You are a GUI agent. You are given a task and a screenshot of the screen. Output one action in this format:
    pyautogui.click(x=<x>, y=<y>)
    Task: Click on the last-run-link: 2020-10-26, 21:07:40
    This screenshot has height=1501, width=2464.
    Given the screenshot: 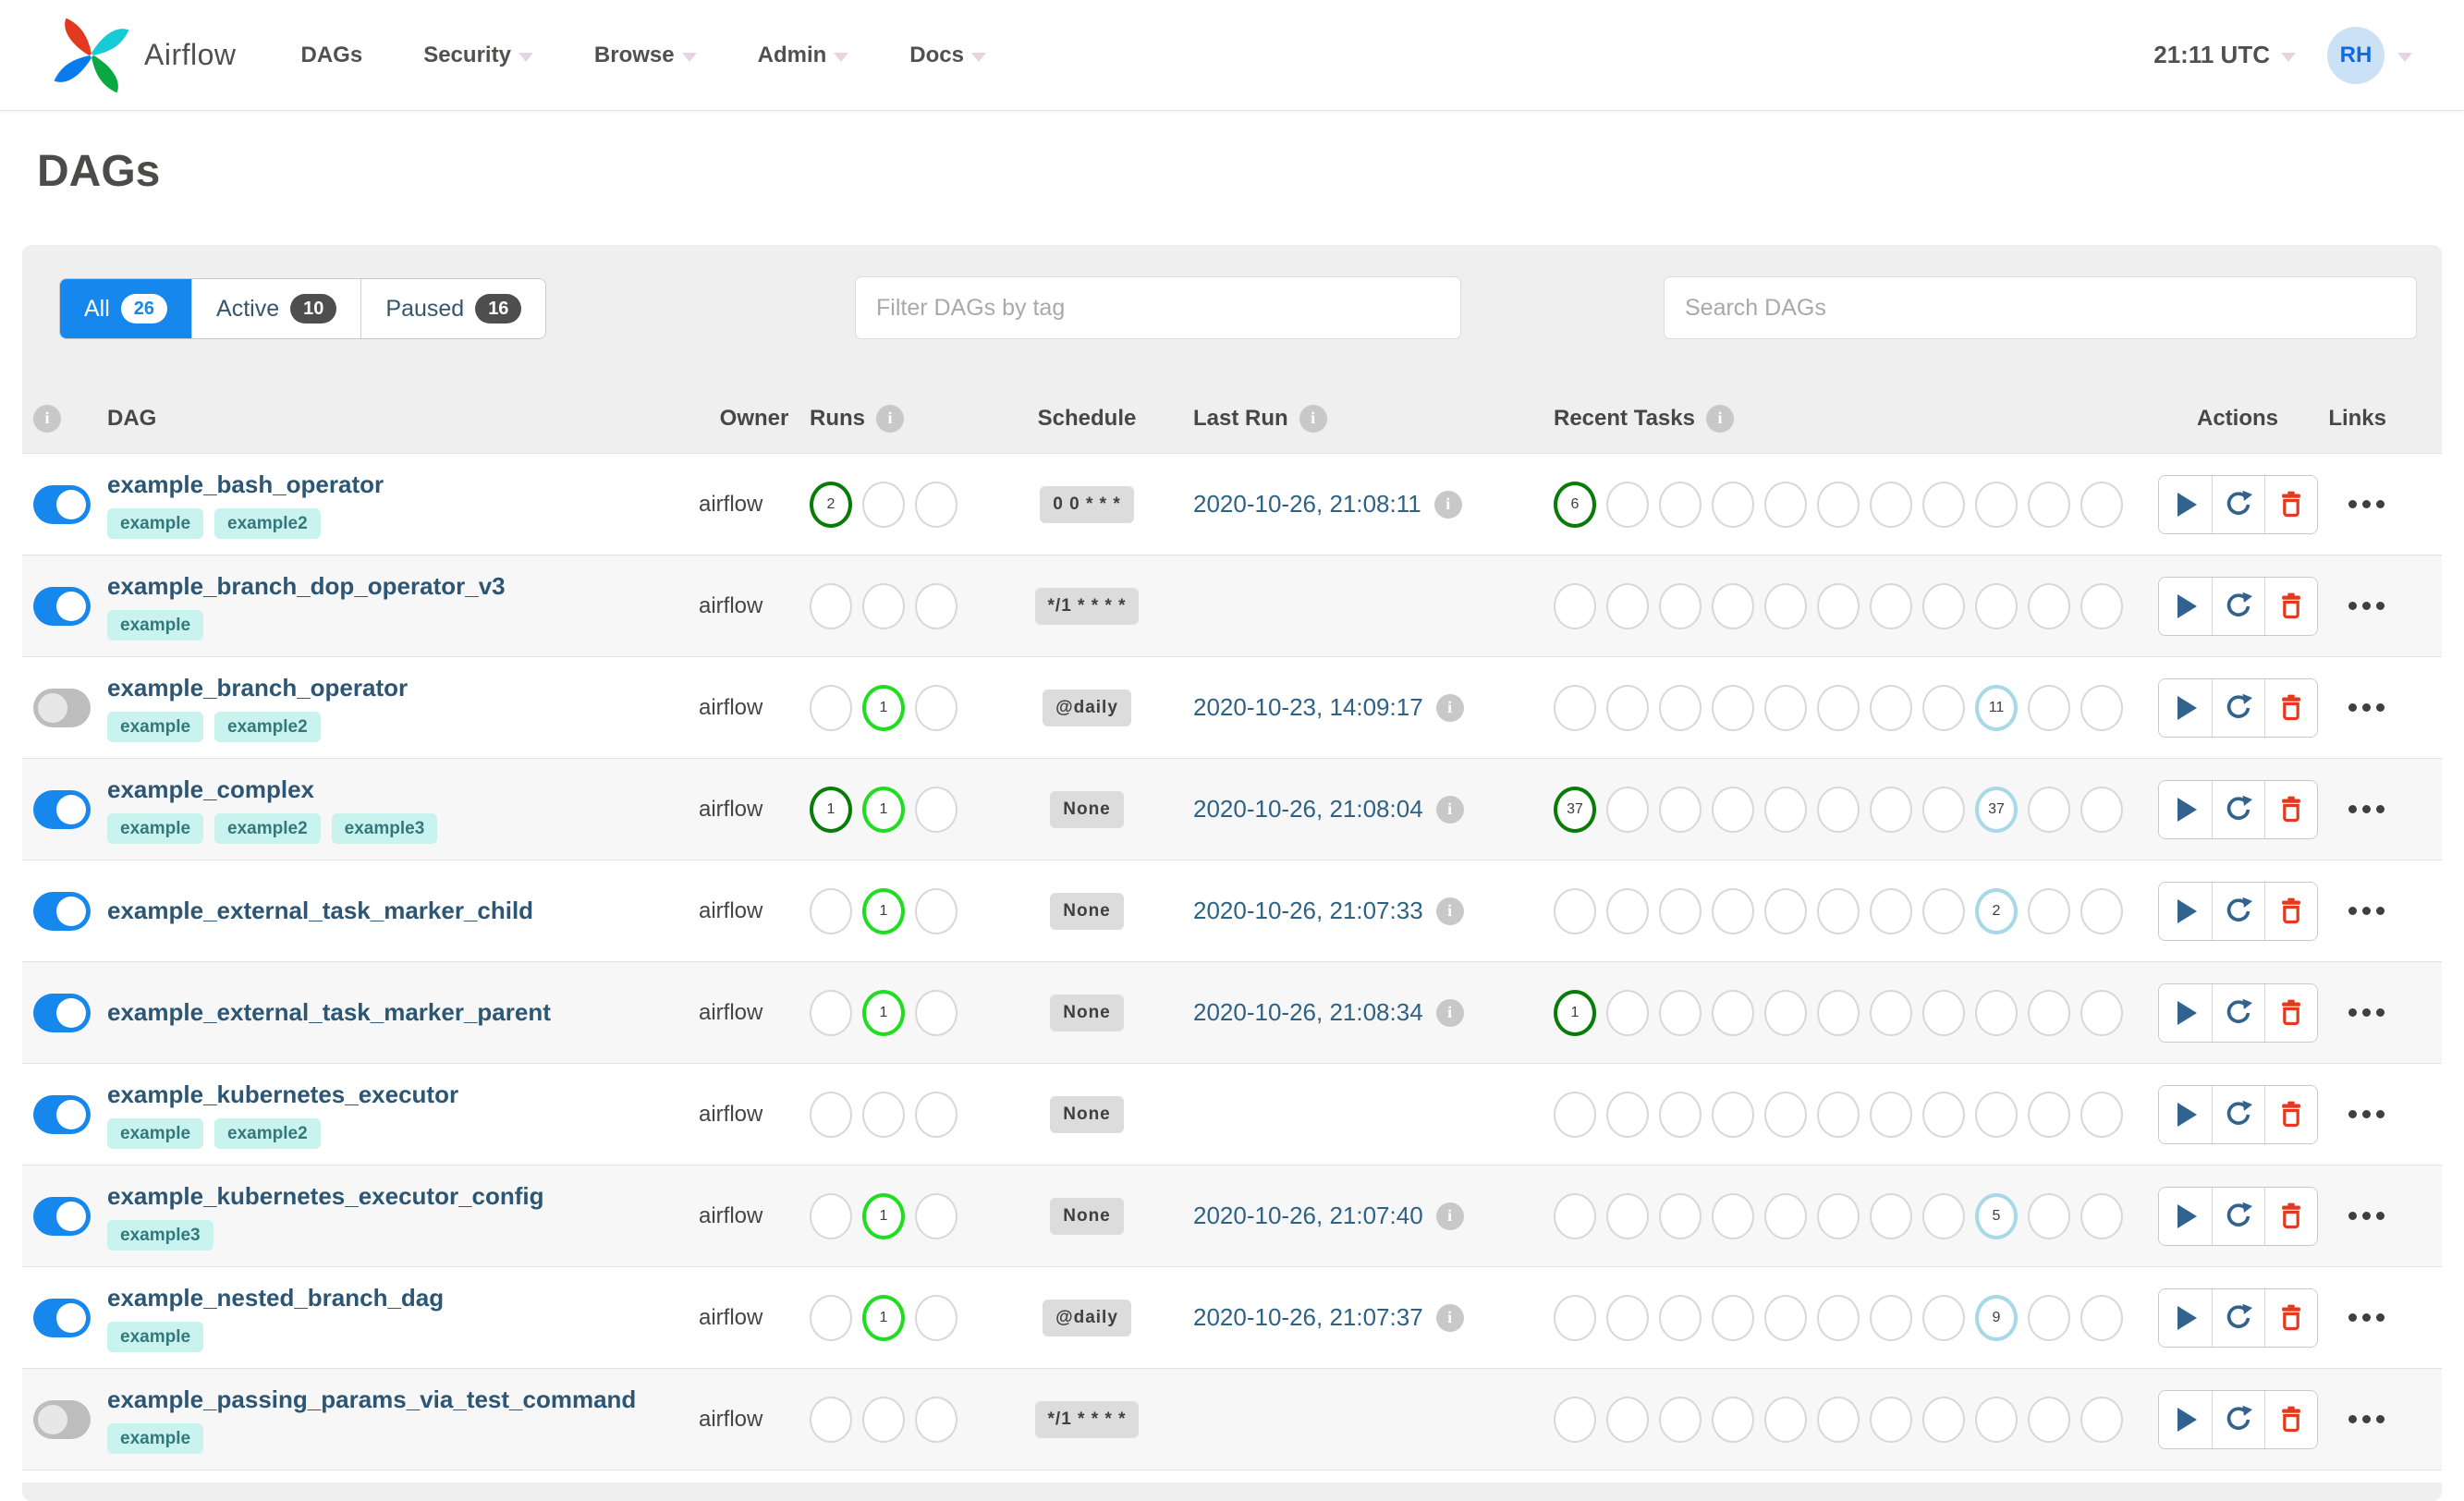 What is the action you would take?
    pyautogui.click(x=1308, y=1216)
    